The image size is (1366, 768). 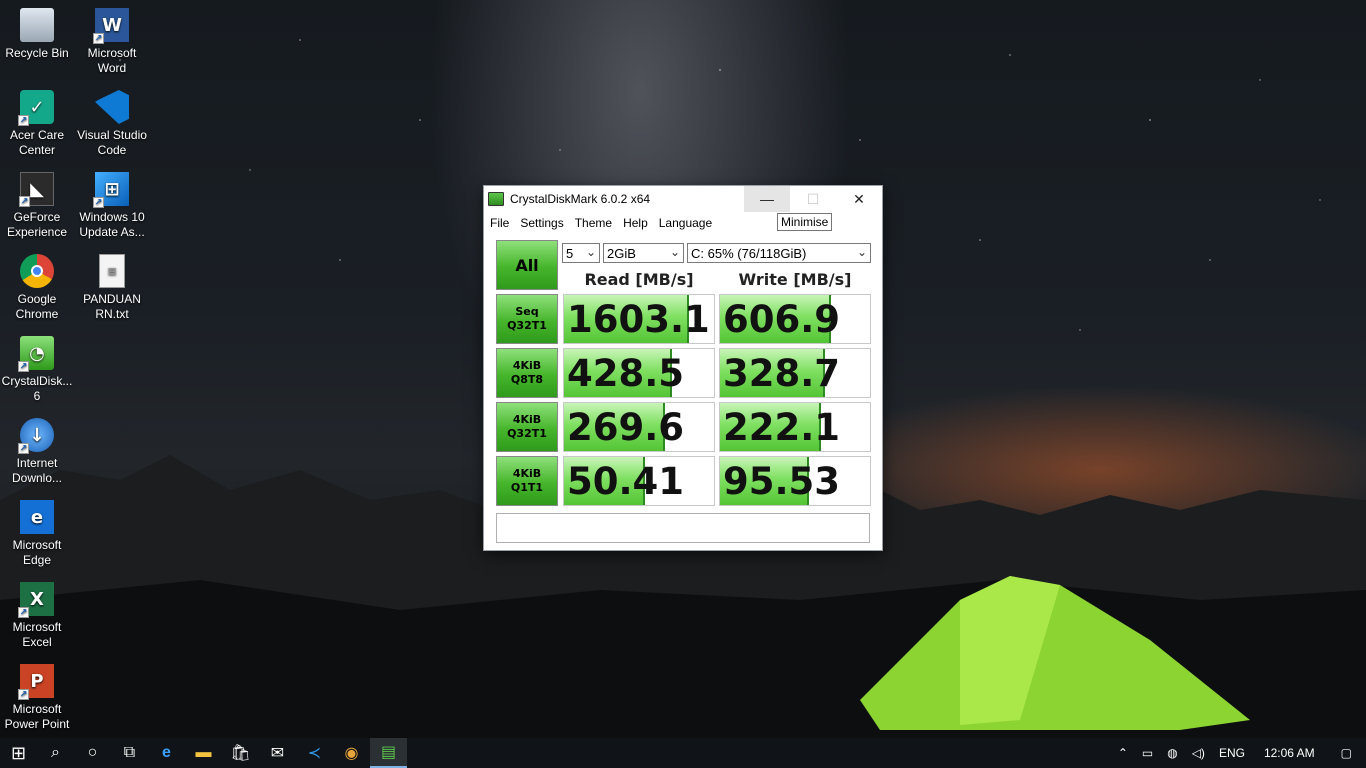 I want to click on desktop-icon-edge: e Microsoft Edge, so click(x=37, y=534).